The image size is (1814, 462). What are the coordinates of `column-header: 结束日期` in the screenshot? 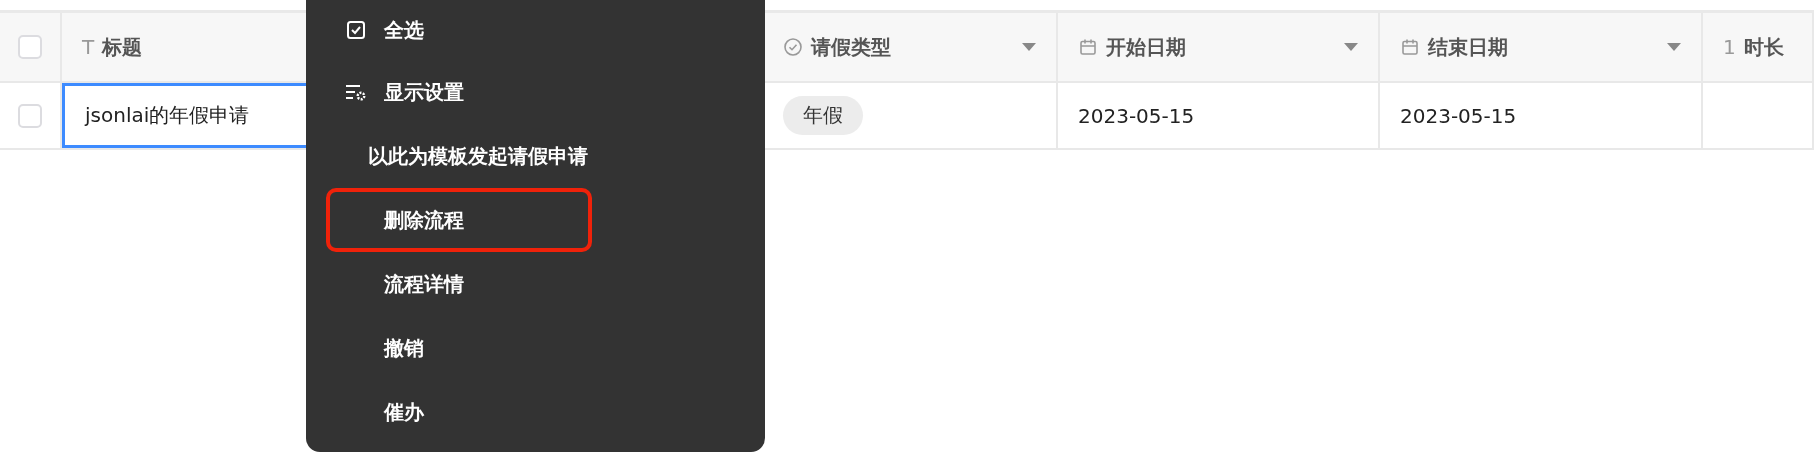 It's located at (1468, 47).